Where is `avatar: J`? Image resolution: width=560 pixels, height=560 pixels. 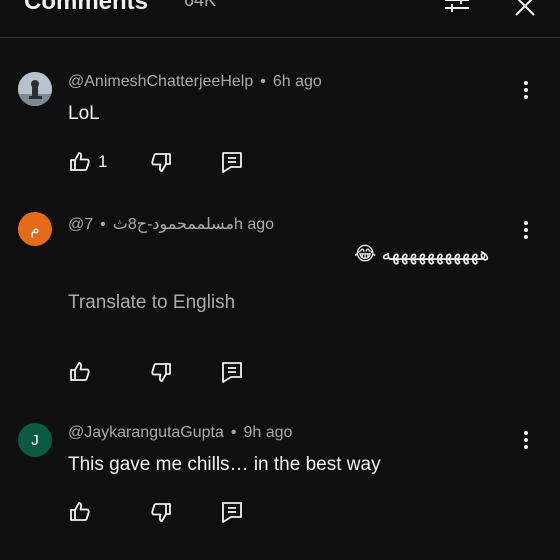
avatar: J is located at coordinates (35, 440).